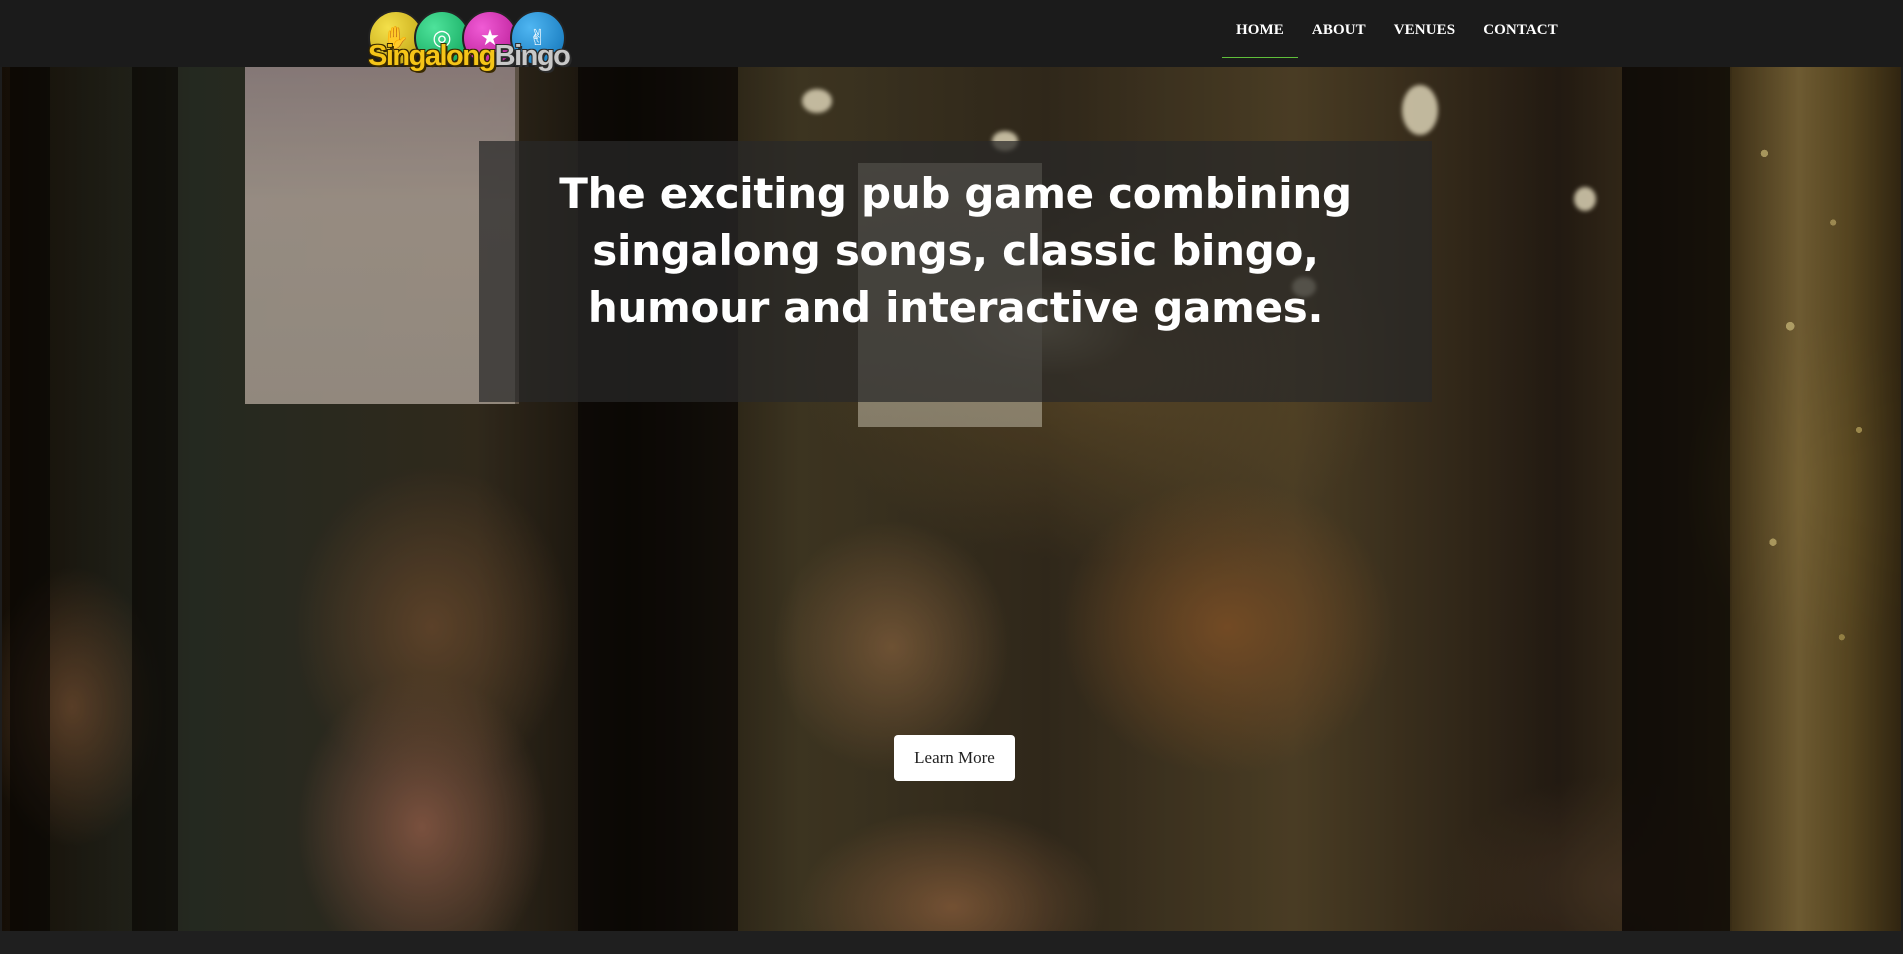  I want to click on logo-wordmark: SingalongBingo, so click(469, 56).